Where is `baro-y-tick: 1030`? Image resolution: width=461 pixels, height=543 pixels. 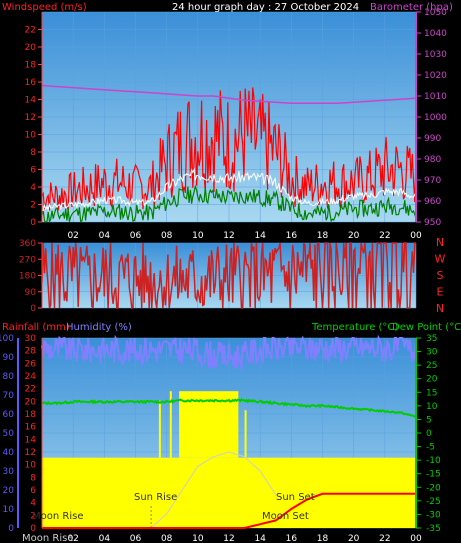 baro-y-tick: 1030 is located at coordinates (435, 55).